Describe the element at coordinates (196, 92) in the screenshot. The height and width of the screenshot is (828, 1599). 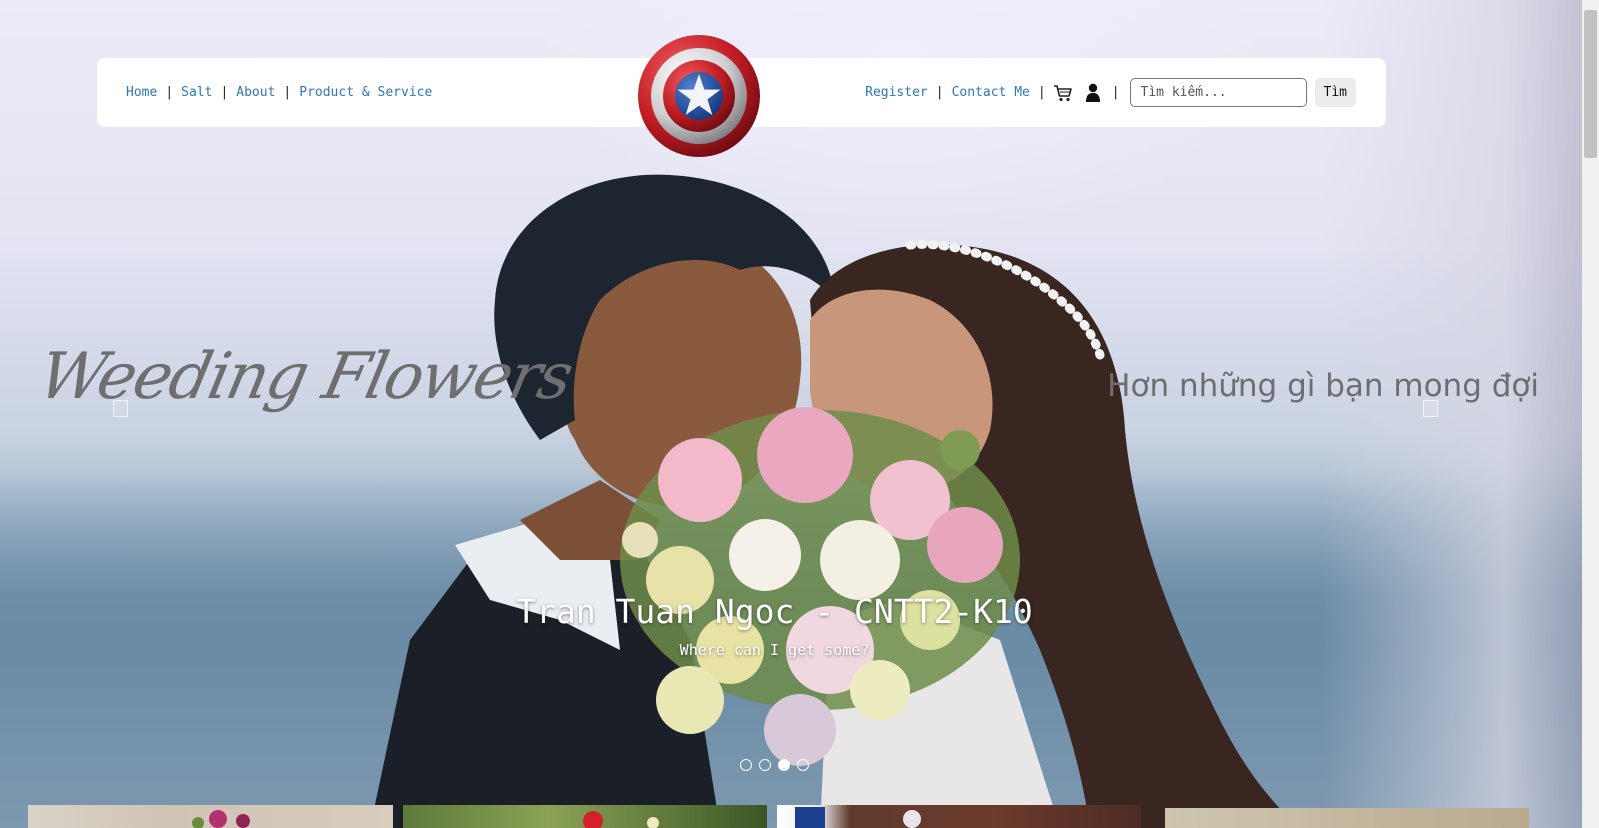
I see `nav-link-salt: Salt` at that location.